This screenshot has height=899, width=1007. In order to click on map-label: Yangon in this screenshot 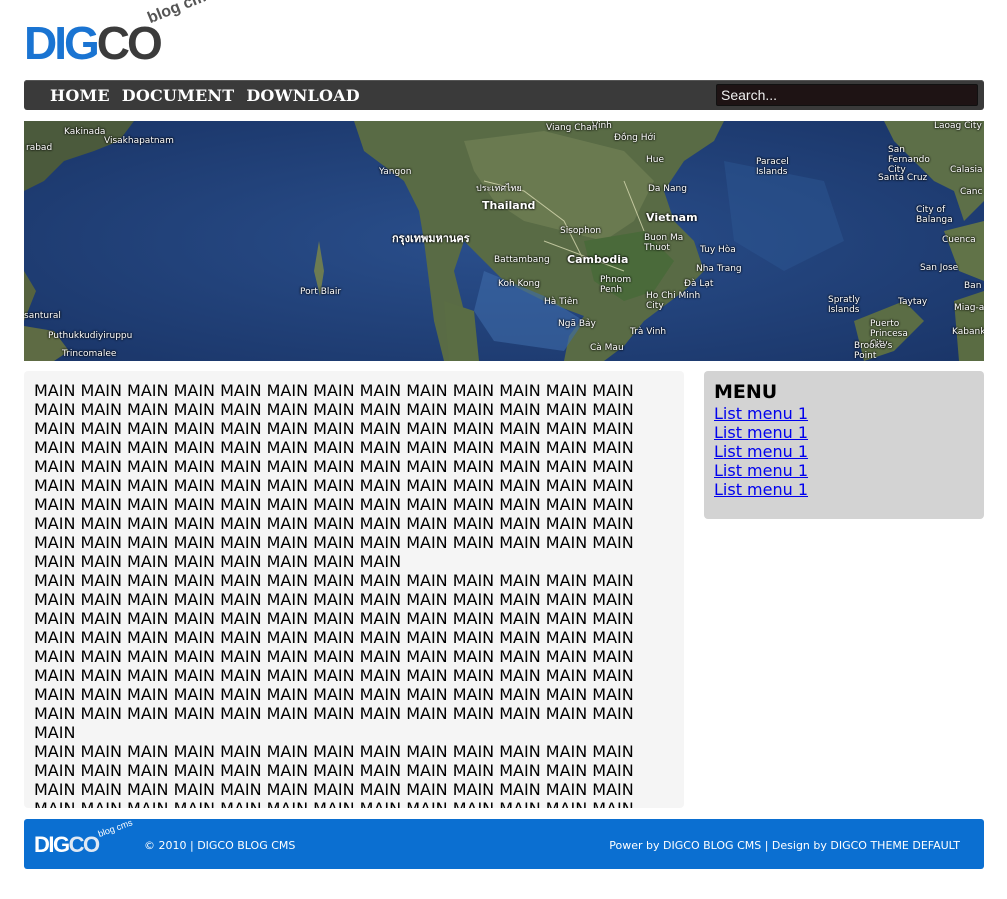, I will do `click(395, 172)`.